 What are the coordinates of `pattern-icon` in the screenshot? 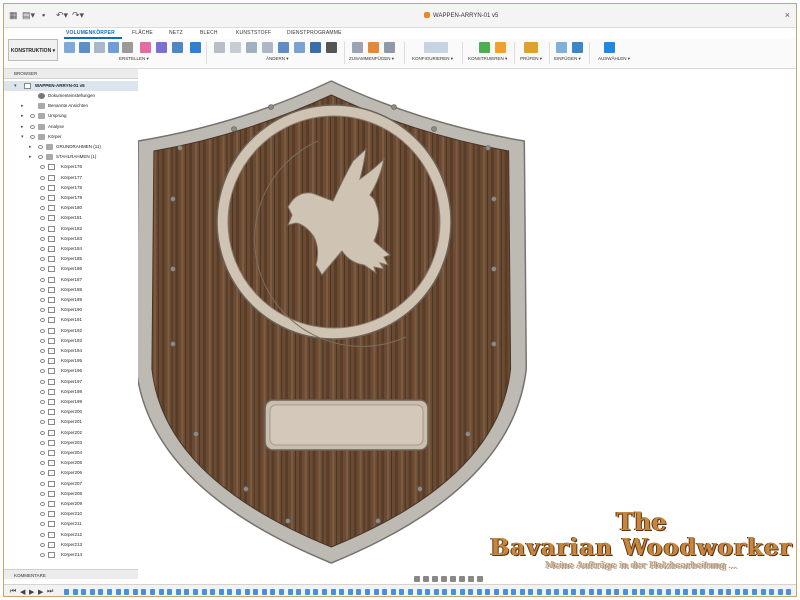 It's located at (195, 47).